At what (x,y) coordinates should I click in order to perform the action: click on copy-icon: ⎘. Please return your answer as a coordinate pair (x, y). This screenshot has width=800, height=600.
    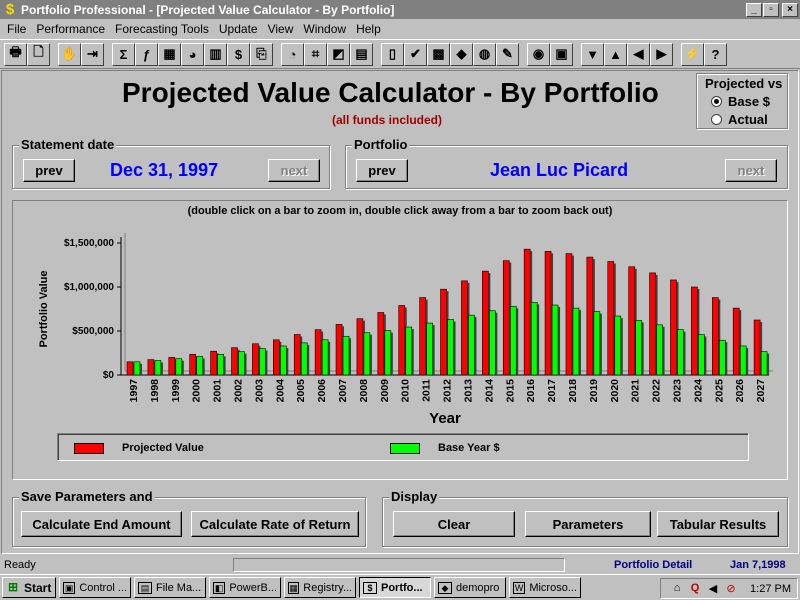
    Looking at the image, I should click on (261, 54).